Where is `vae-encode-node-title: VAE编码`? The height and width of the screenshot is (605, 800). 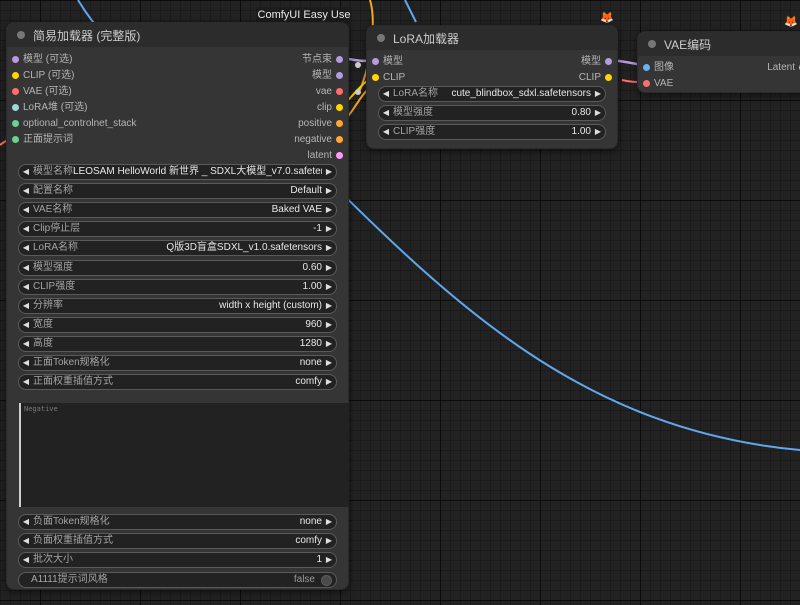
vae-encode-node-title: VAE编码 is located at coordinates (719, 44).